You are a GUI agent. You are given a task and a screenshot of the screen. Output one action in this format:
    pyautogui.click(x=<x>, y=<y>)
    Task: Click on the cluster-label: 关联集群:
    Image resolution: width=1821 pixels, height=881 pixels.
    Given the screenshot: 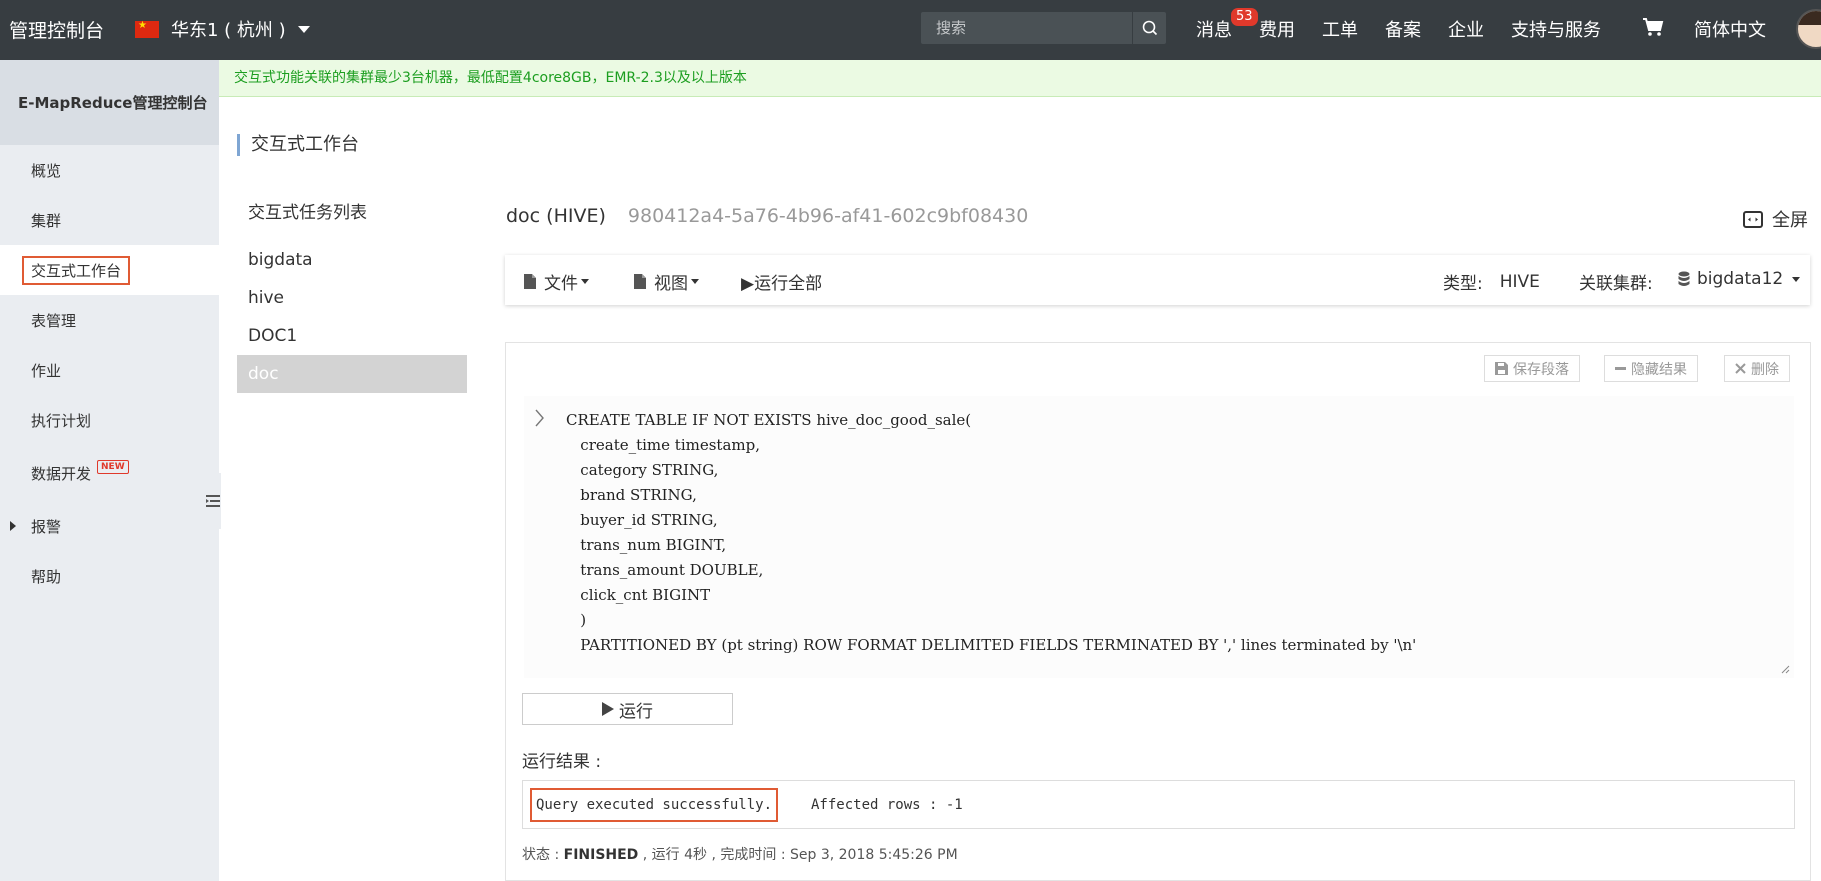 What is the action you would take?
    pyautogui.click(x=1616, y=284)
    